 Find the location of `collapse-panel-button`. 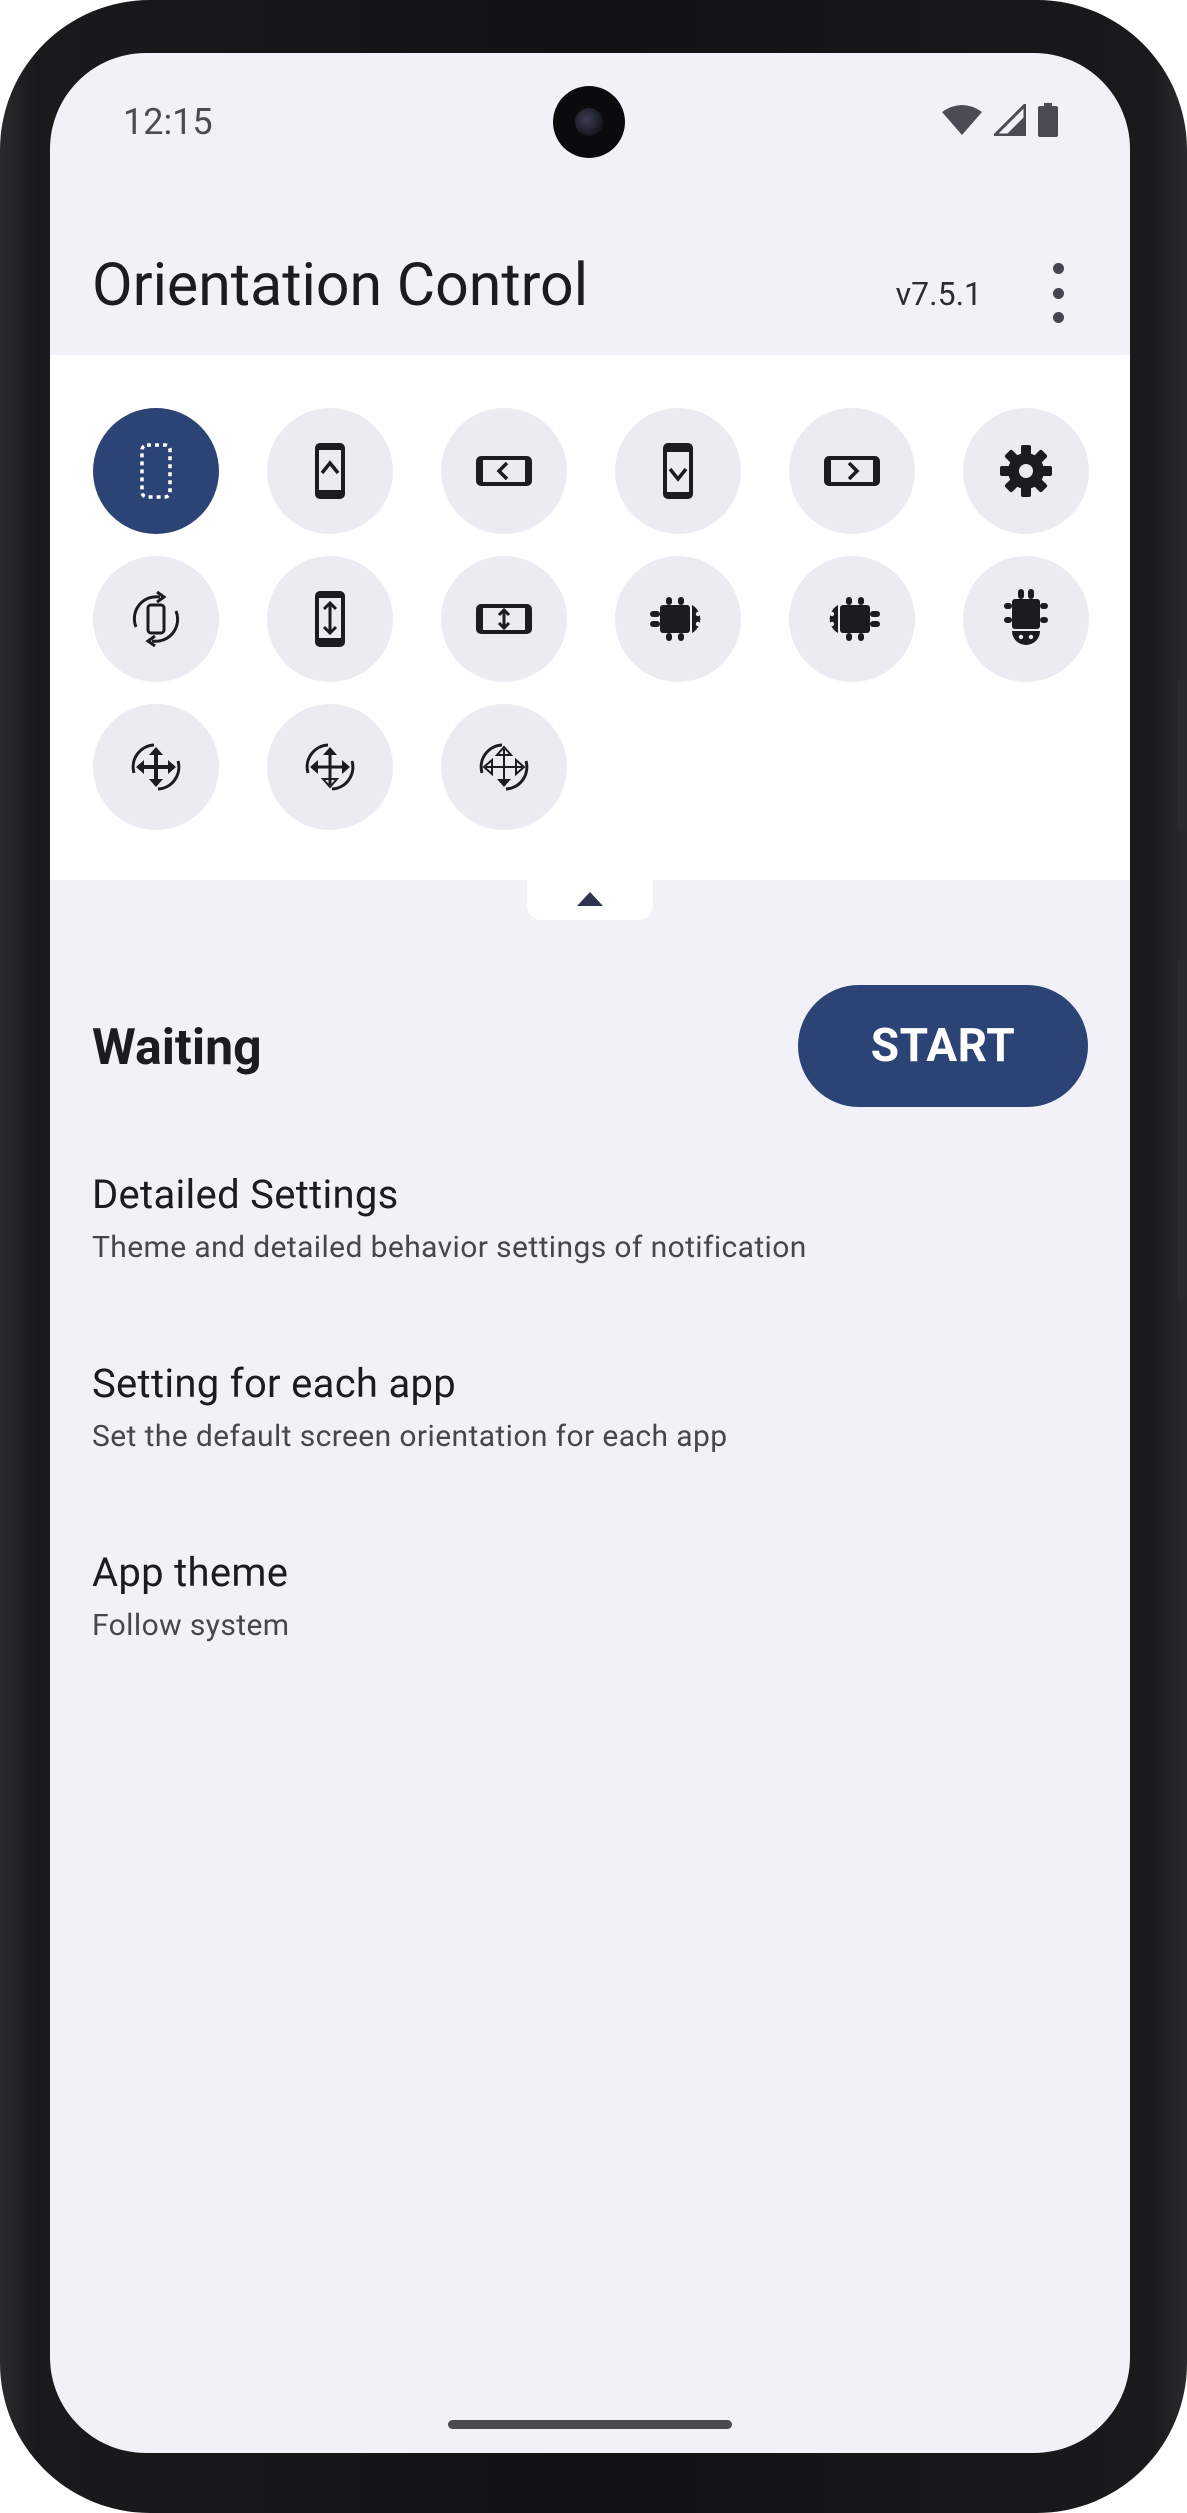

collapse-panel-button is located at coordinates (590, 899).